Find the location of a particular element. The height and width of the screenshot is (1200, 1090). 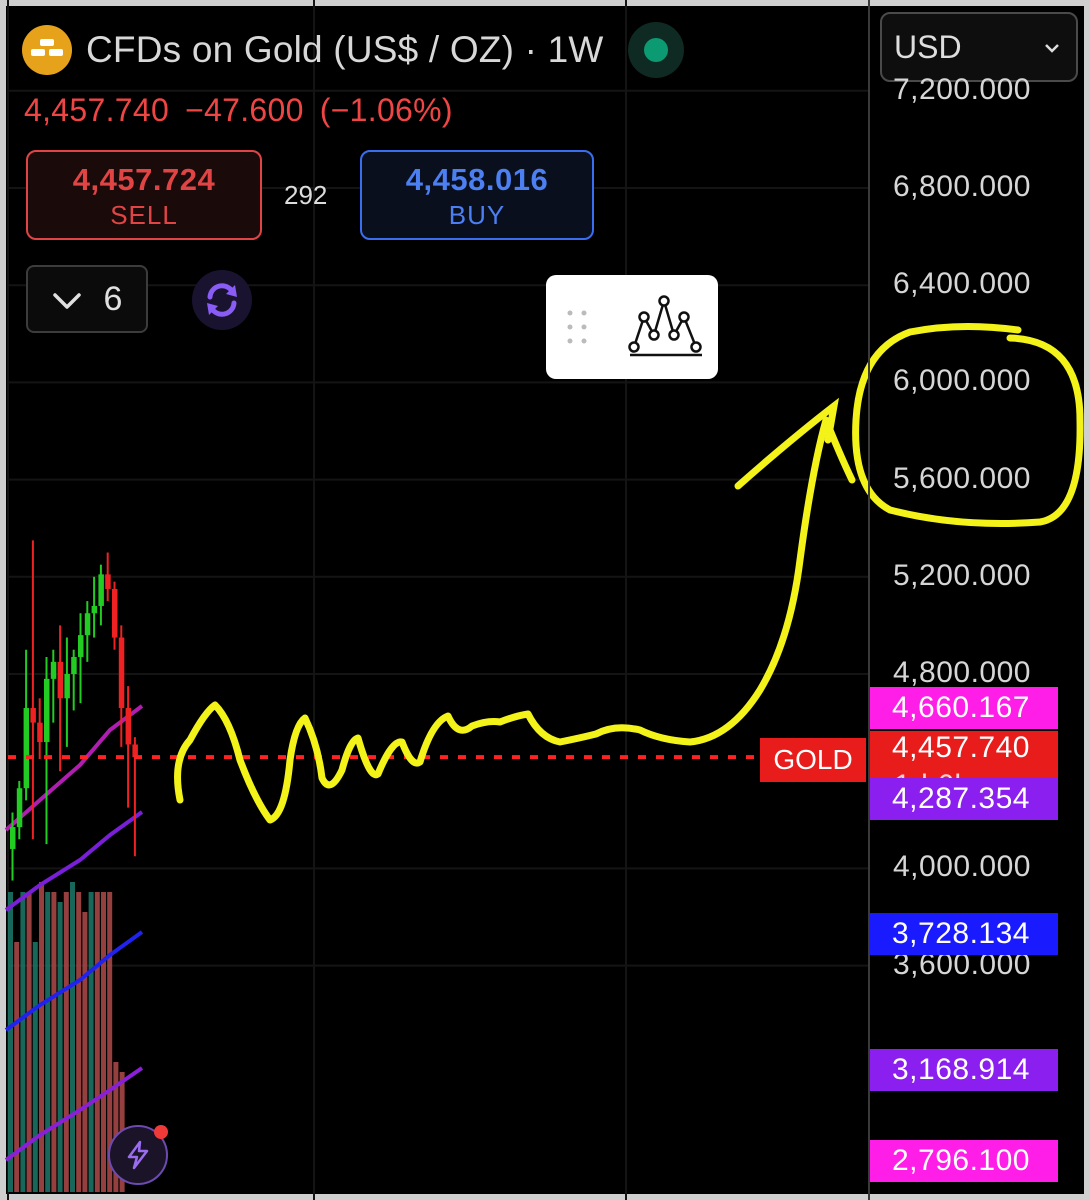

price-summary: 4,457.740 −47.600 (−1.06%) is located at coordinates (246, 110).